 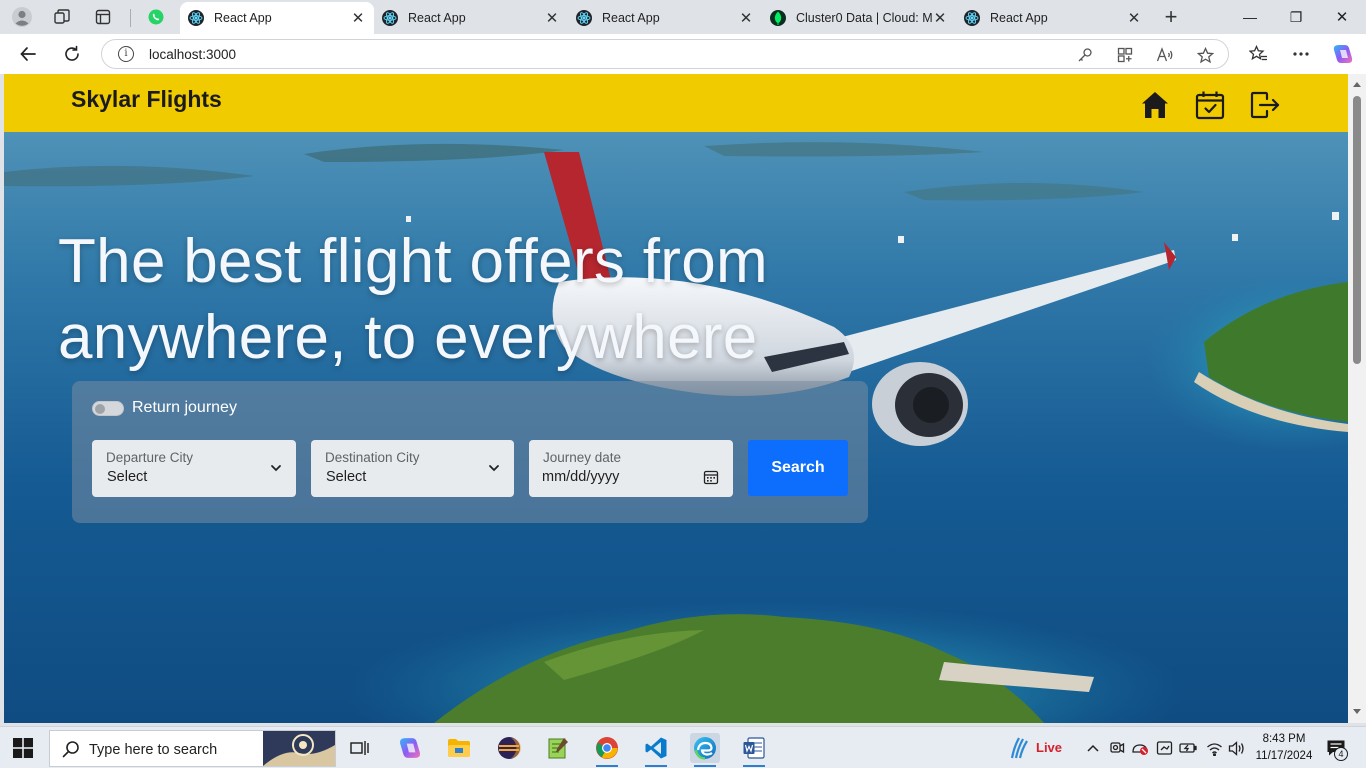 I want to click on mongodb-leaf-icon, so click(x=778, y=18).